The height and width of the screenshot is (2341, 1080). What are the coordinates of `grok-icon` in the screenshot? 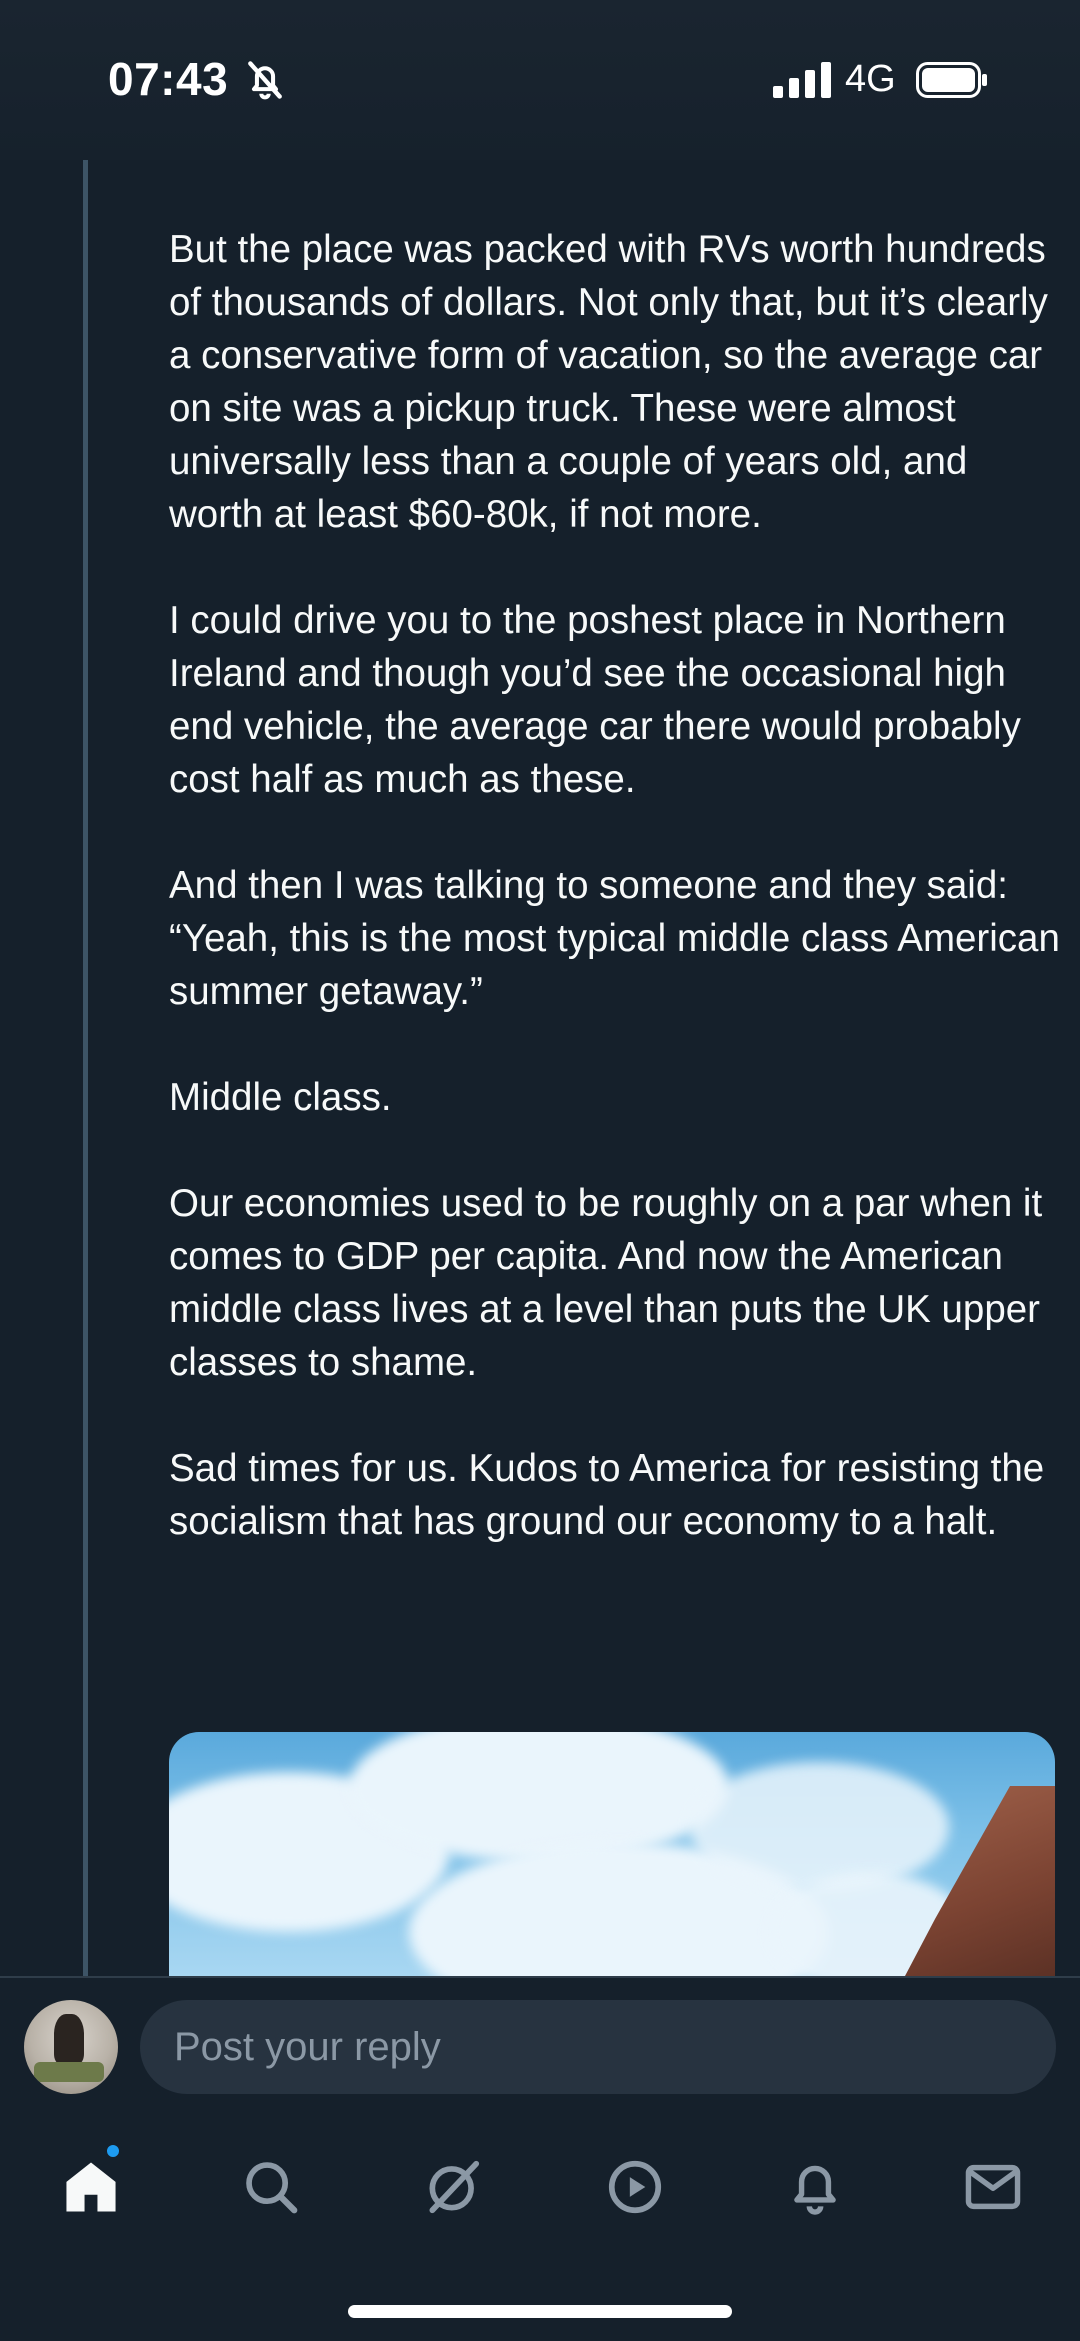 It's located at (454, 2187).